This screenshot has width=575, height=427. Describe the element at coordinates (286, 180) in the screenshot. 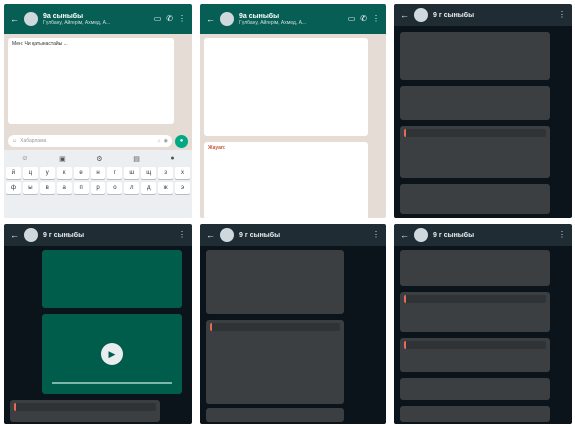

I see `message-bubble: Жауап:` at that location.